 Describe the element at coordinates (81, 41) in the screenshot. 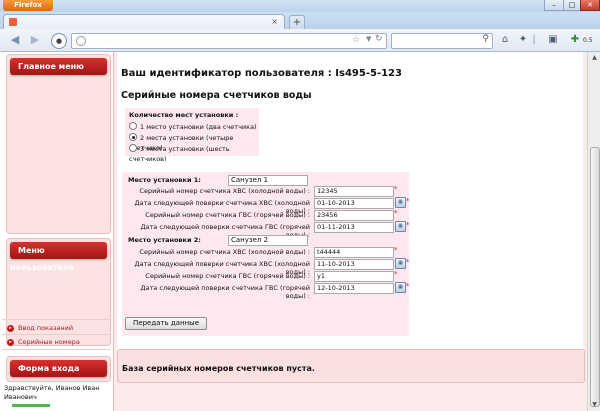

I see `globe-icon` at that location.